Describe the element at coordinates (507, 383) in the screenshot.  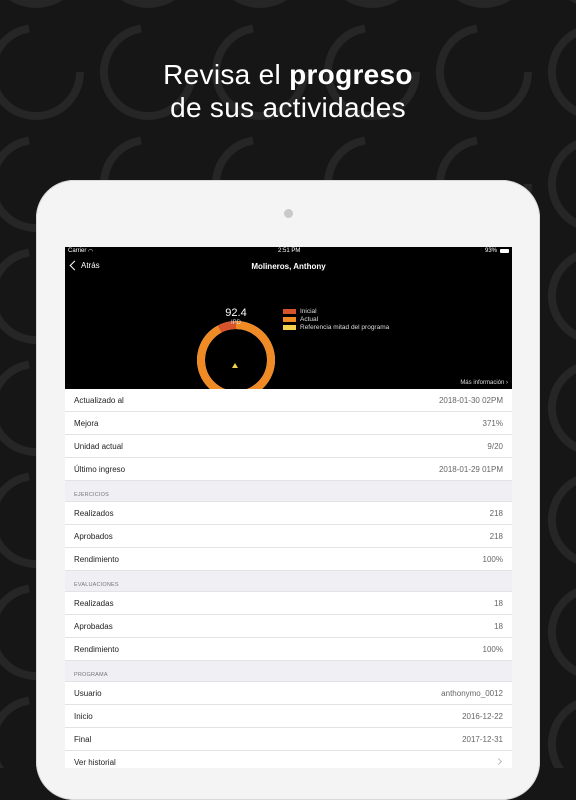
I see `chevron-right-icon: ›` at that location.